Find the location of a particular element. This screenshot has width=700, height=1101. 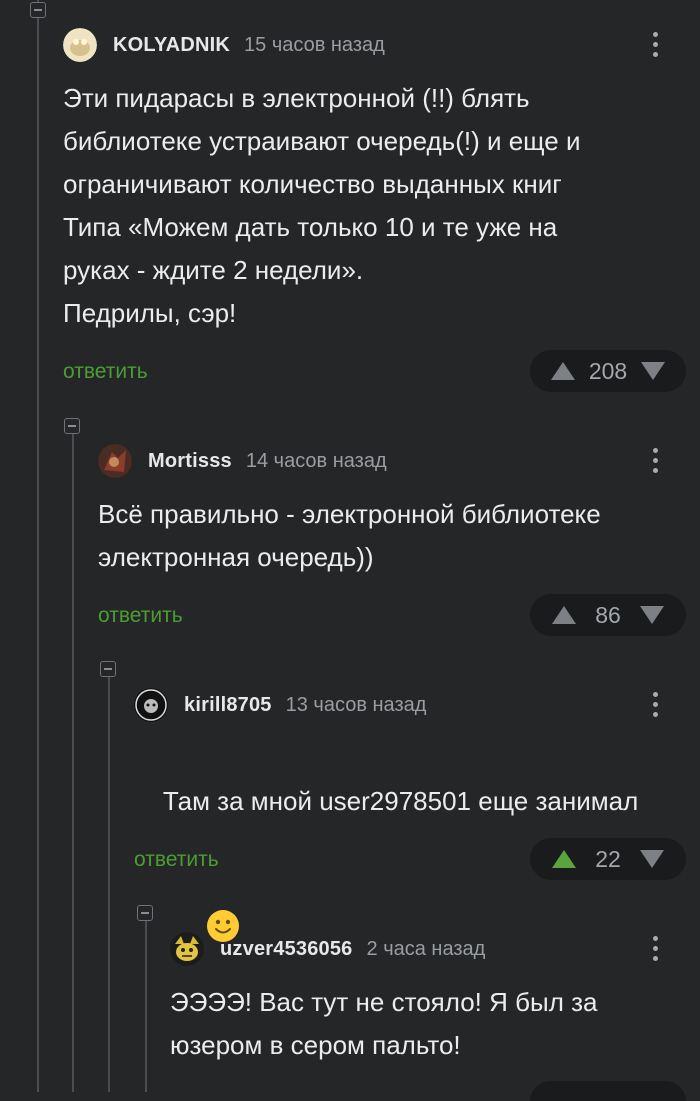

comment-header: kirill8705 13 часов назад is located at coordinates (280, 705).